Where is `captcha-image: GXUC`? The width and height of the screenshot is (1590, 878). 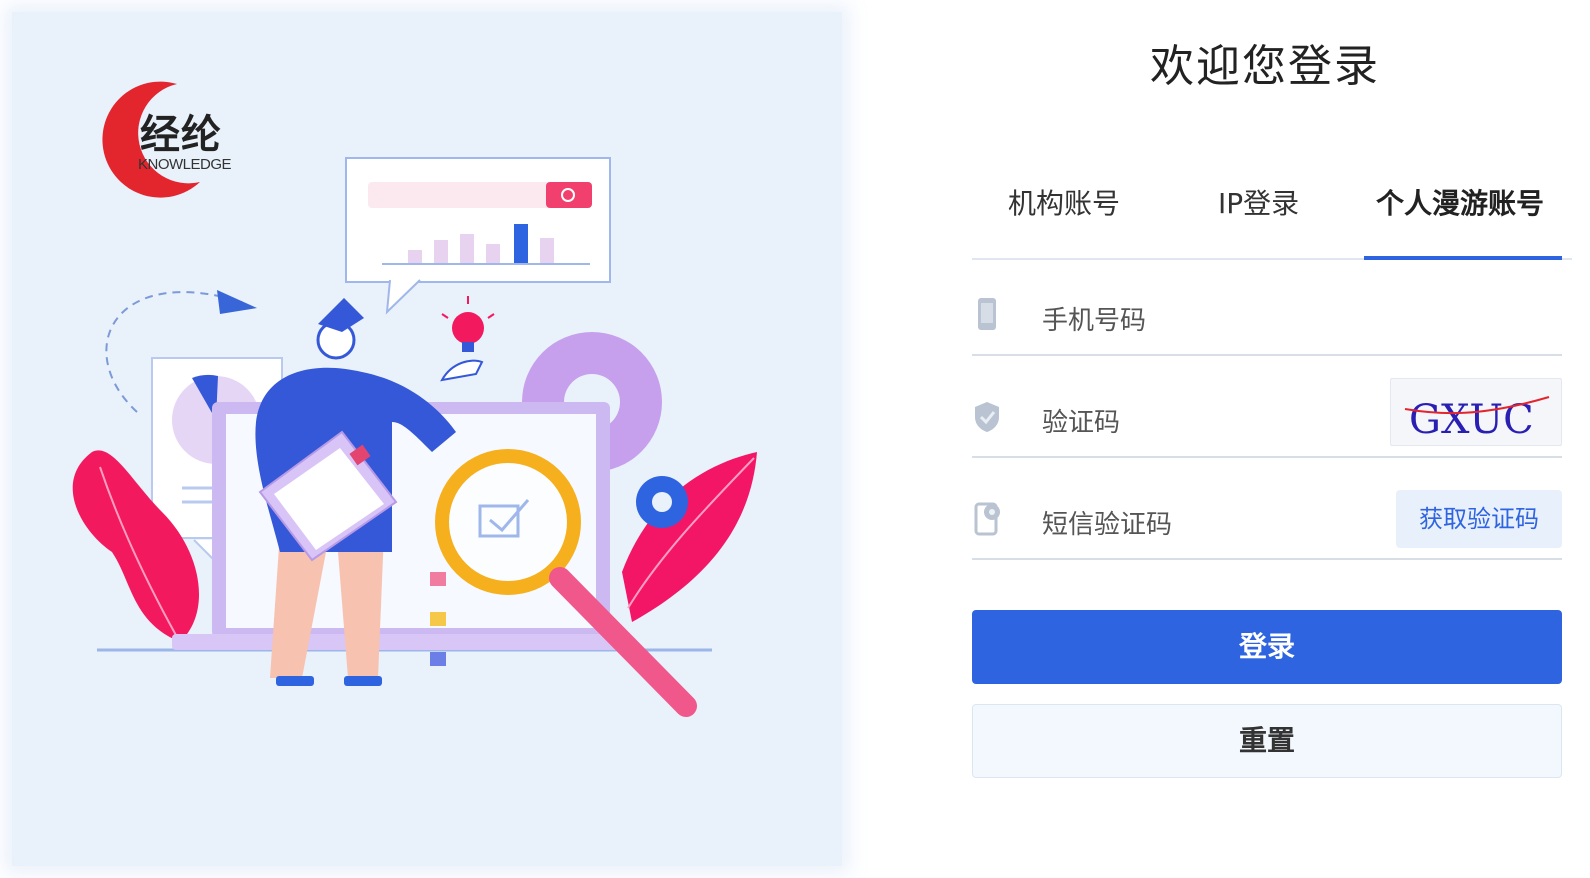
captcha-image: GXUC is located at coordinates (1476, 412).